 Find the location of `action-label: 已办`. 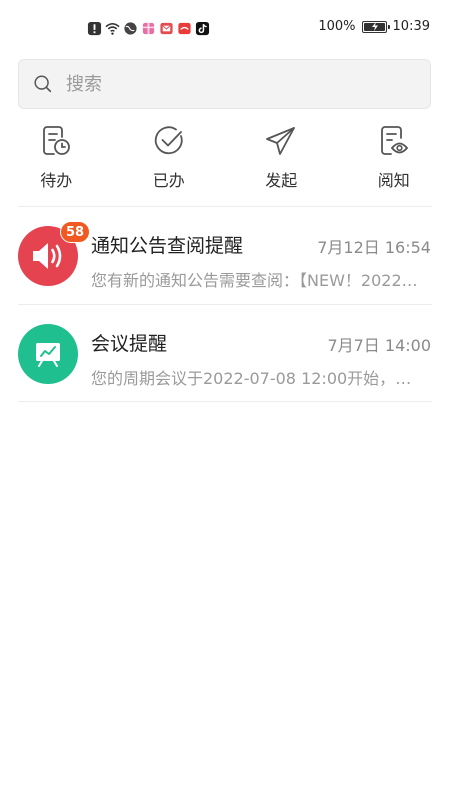

action-label: 已办 is located at coordinates (168, 180).